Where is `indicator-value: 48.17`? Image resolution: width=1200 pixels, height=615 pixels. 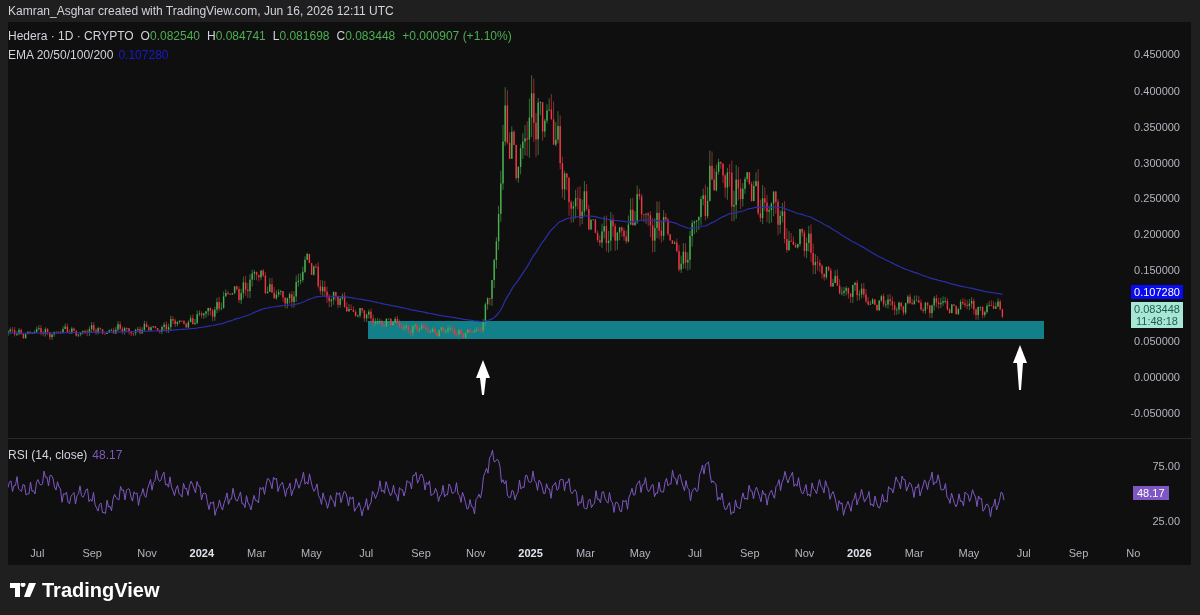 indicator-value: 48.17 is located at coordinates (107, 455).